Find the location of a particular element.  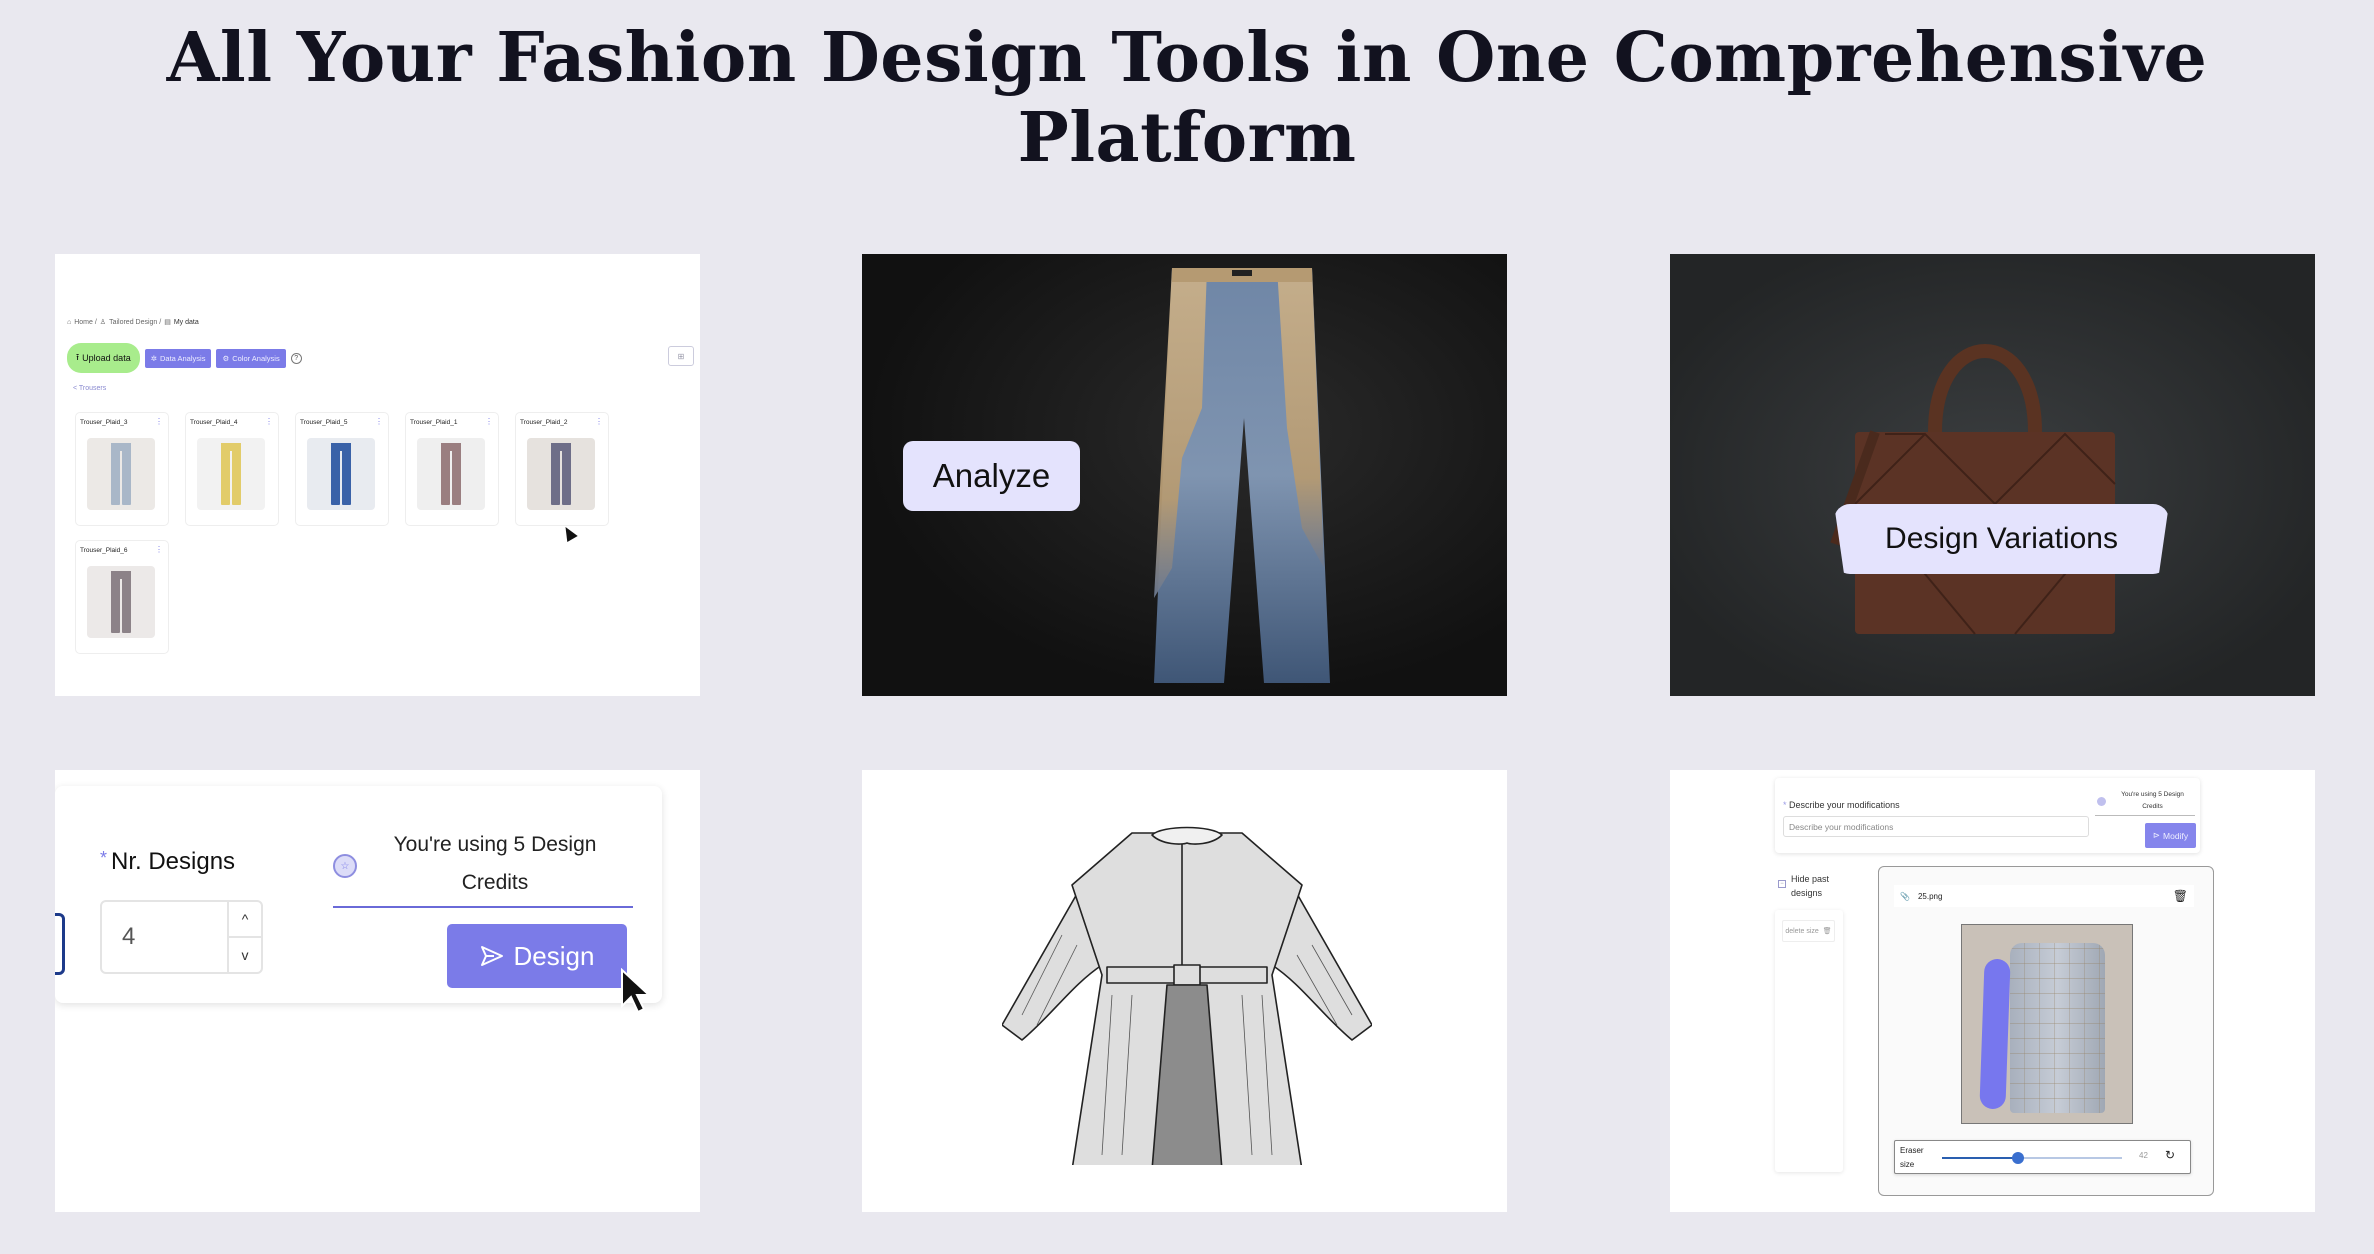

file-row: 📎 25.png 🗑 is located at coordinates (2044, 896).